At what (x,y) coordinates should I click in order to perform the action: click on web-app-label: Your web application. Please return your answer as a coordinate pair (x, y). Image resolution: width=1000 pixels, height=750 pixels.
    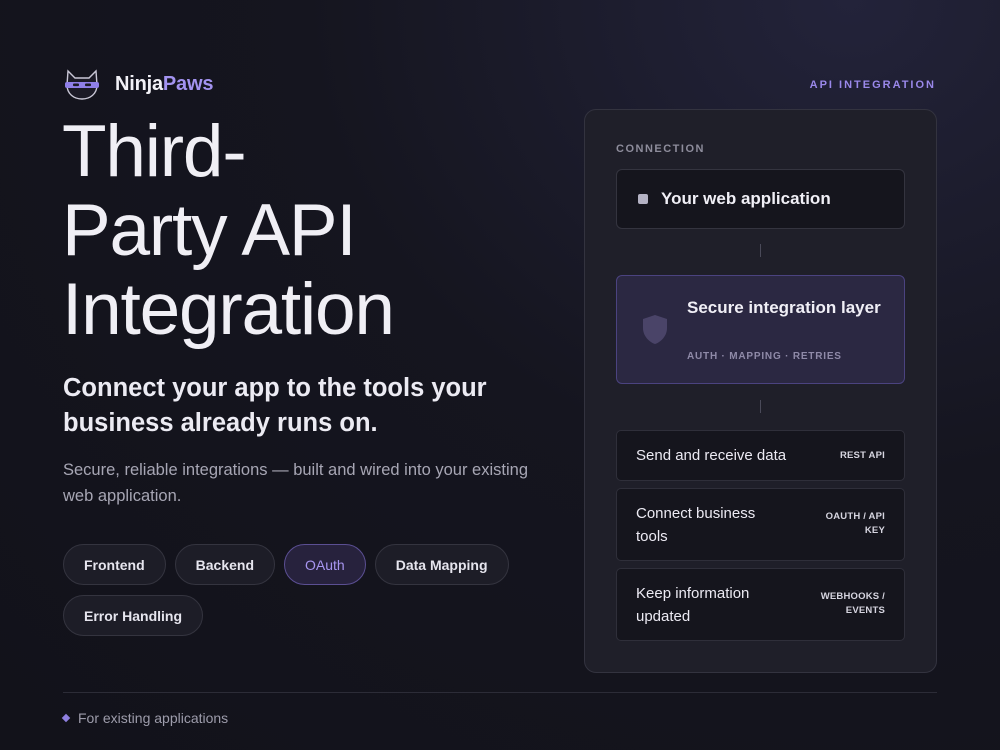
    Looking at the image, I should click on (746, 198).